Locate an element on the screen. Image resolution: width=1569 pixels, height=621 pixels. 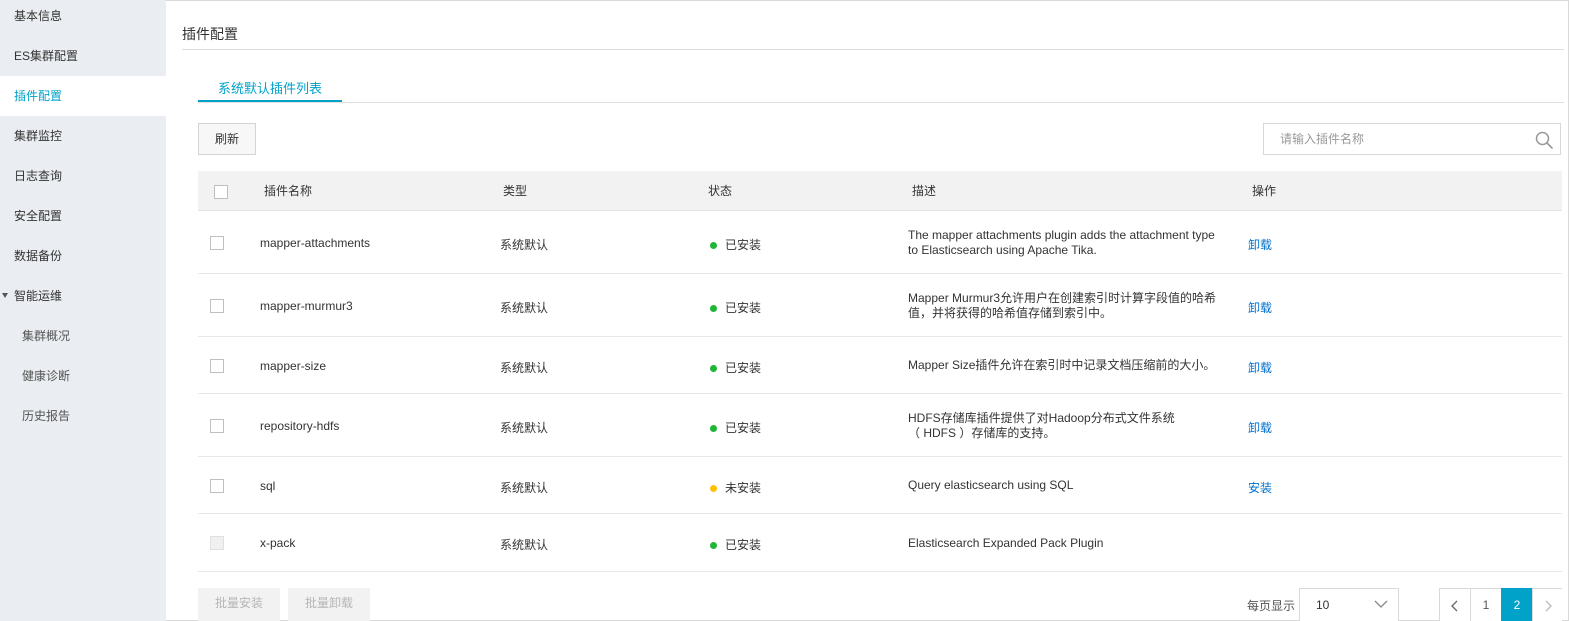
page-button-2: 2 is located at coordinates (1517, 604).